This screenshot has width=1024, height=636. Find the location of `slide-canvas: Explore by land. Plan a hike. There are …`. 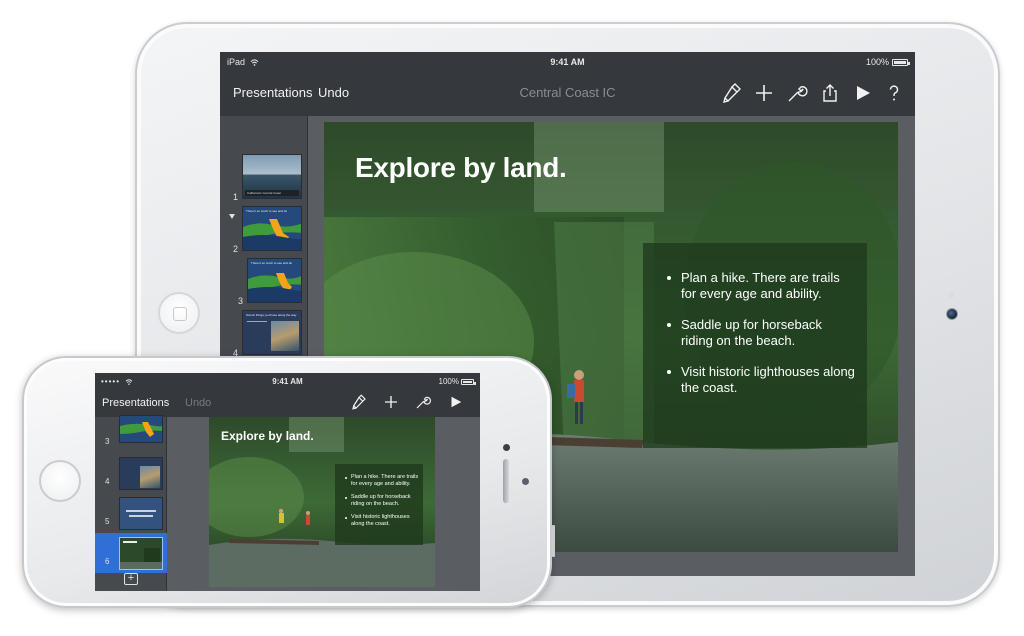

slide-canvas: Explore by land. Plan a hike. There are … is located at coordinates (323, 504).